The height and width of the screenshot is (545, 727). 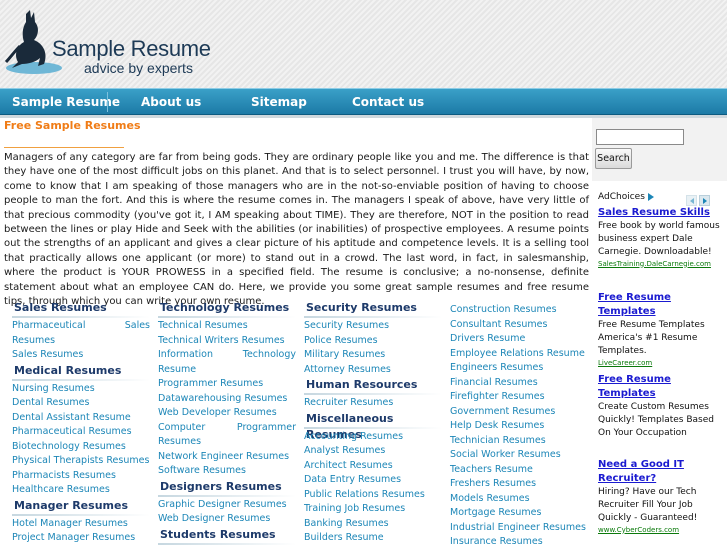 What do you see at coordinates (81, 389) in the screenshot?
I see `link-nursing-resumes: Nursing Resumes` at bounding box center [81, 389].